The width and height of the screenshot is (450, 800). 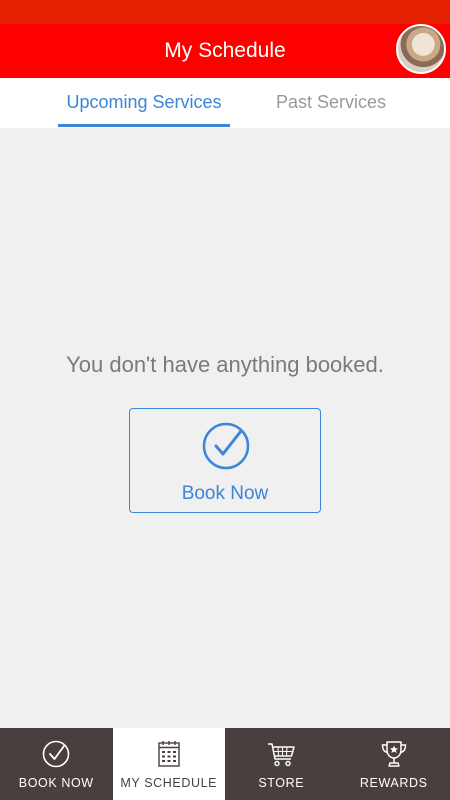 I want to click on bottom-nav: BOOK NOW MY SCHEDULE STORE REWARDS, so click(x=225, y=764).